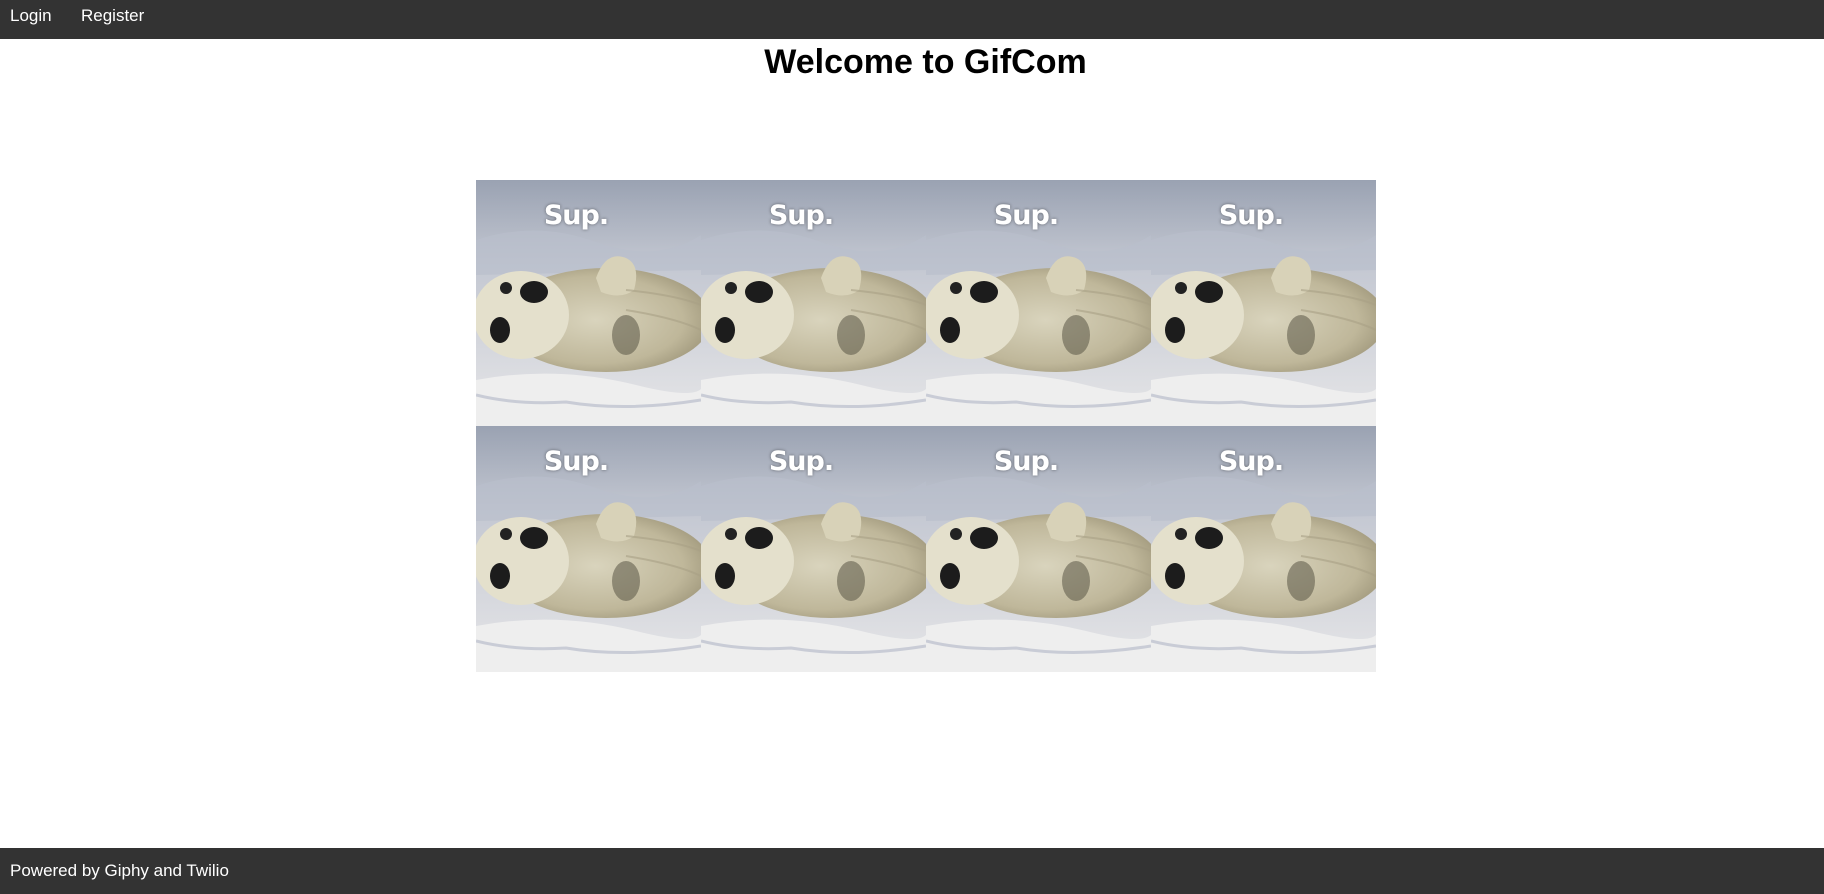 This screenshot has height=894, width=1824. What do you see at coordinates (112, 16) in the screenshot?
I see `register-link: Register` at bounding box center [112, 16].